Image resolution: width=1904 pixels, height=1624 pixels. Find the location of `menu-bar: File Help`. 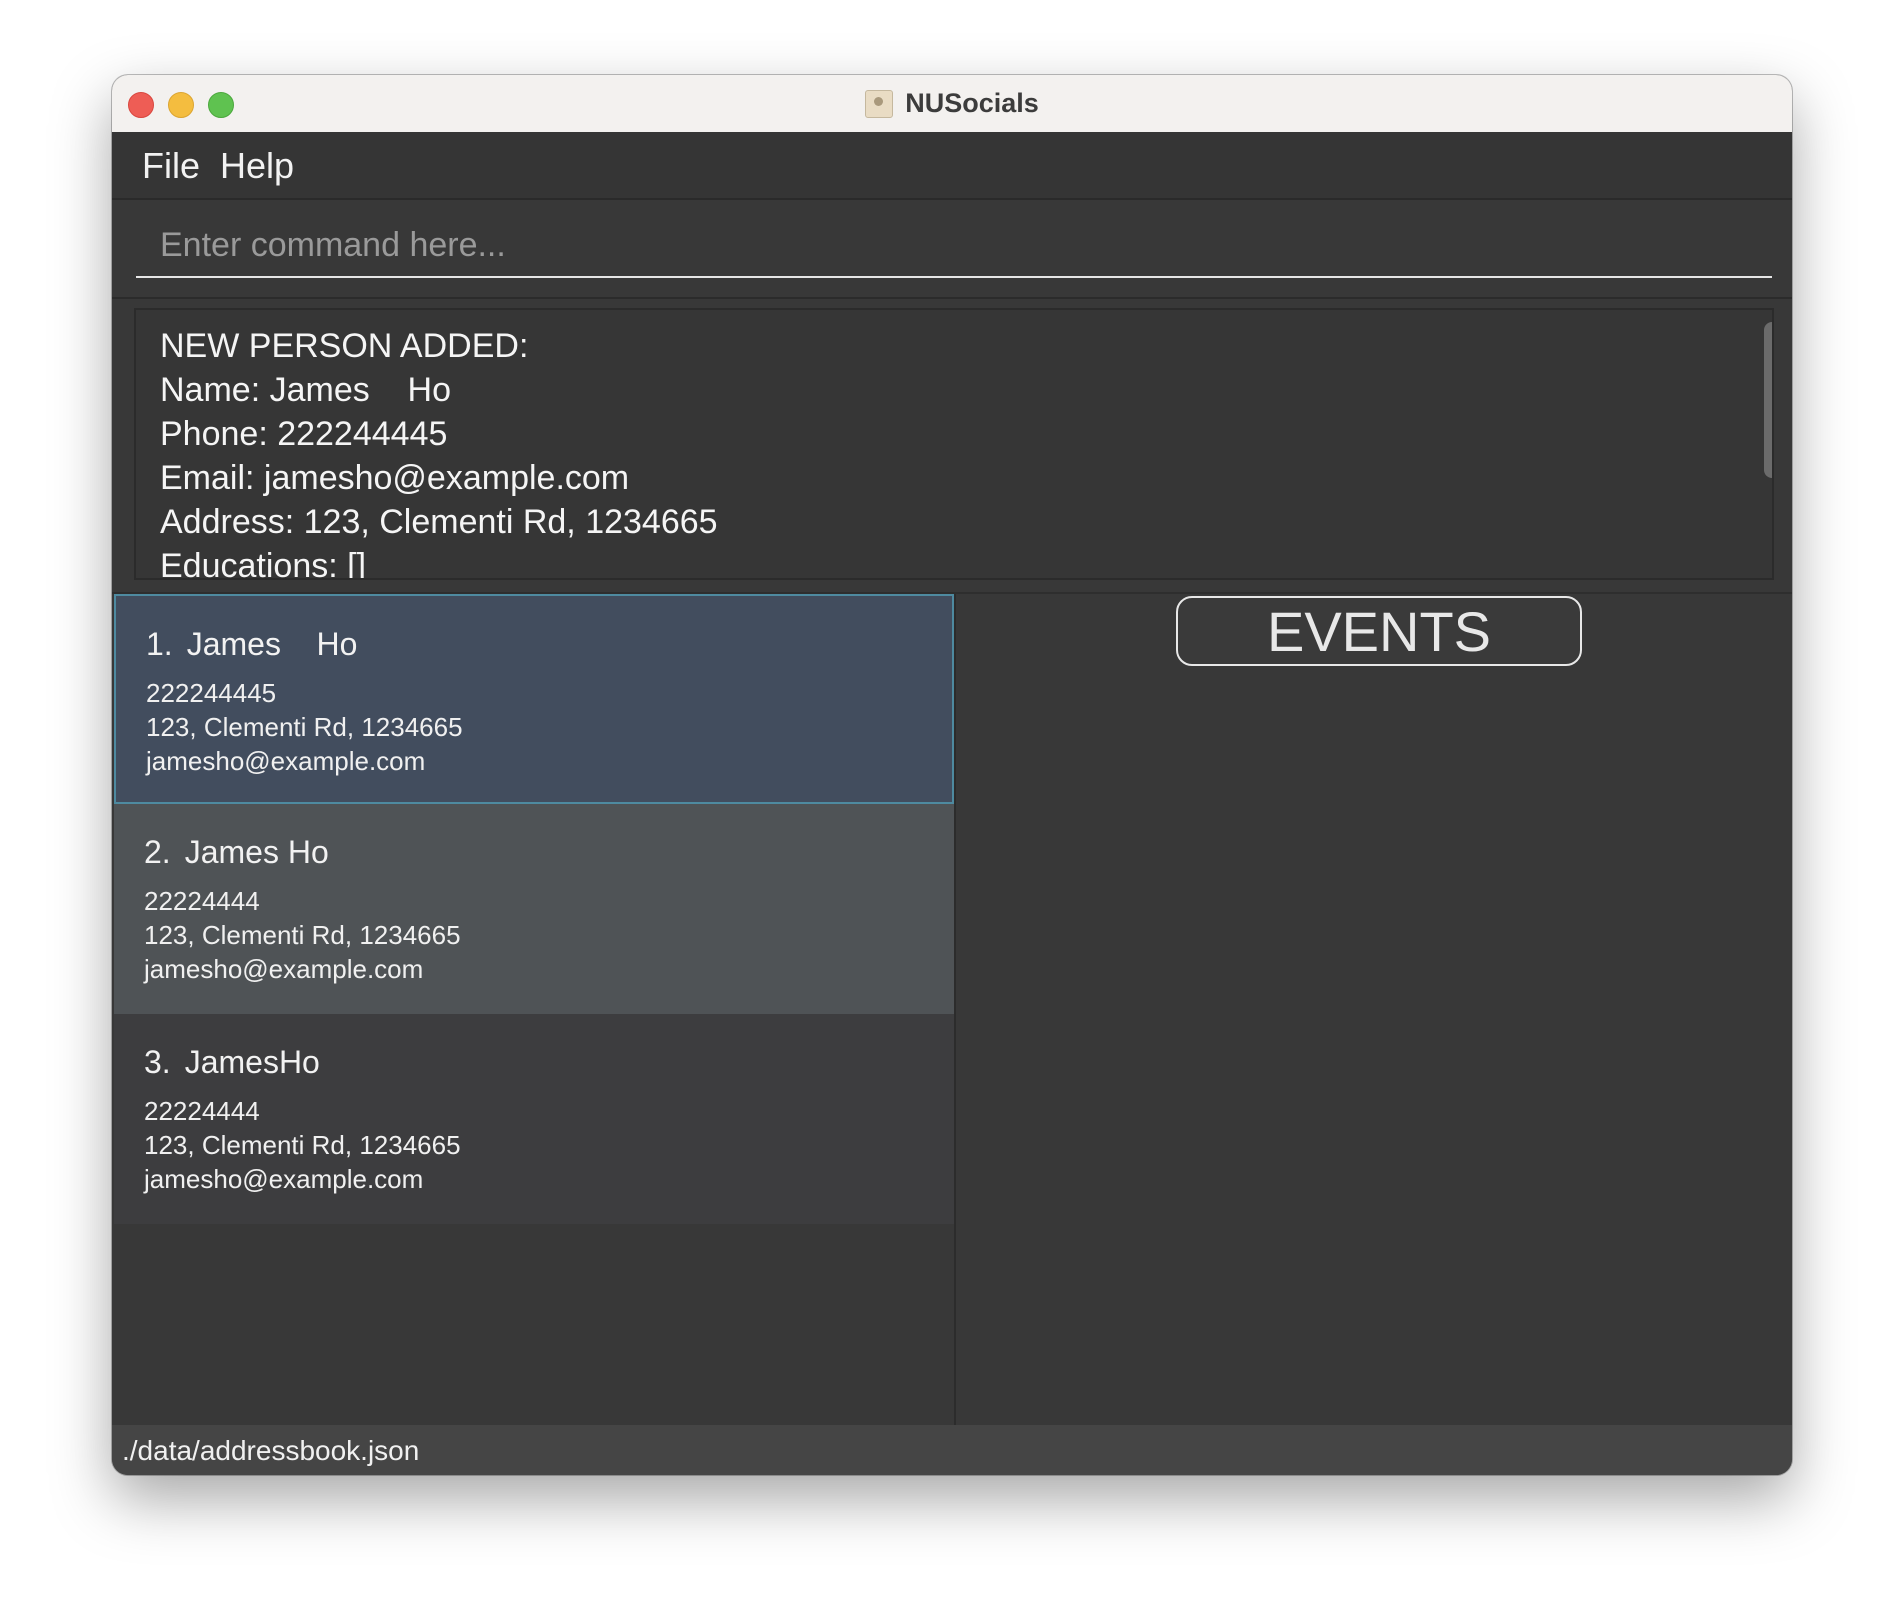

menu-bar: File Help is located at coordinates (952, 166).